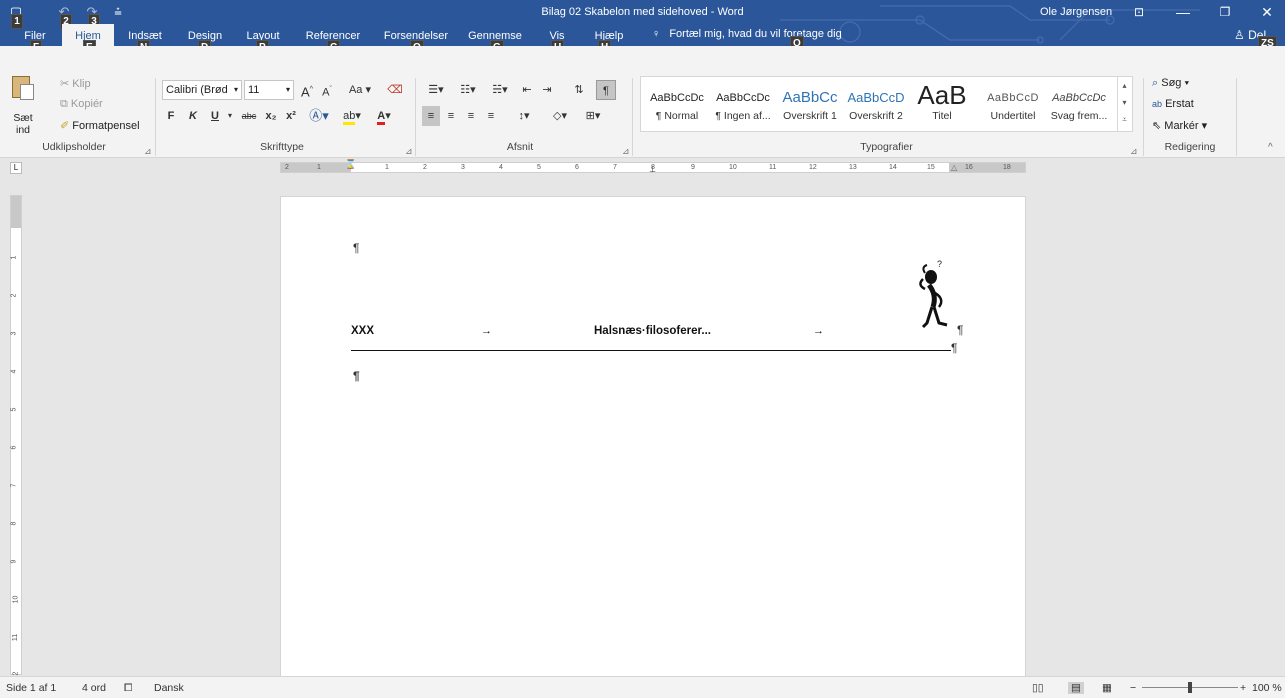 This screenshot has height=698, width=1285. What do you see at coordinates (1013, 104) in the screenshot?
I see `style-subtitle: AaBbCcD Undertitel` at bounding box center [1013, 104].